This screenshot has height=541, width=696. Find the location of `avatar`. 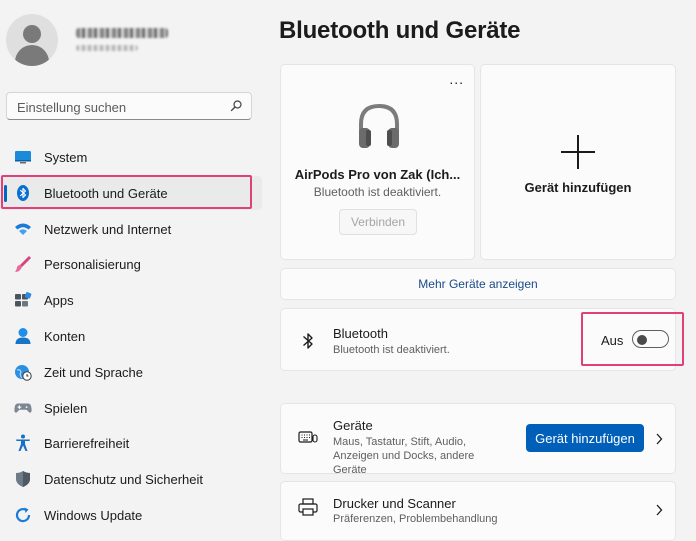

avatar is located at coordinates (32, 40).